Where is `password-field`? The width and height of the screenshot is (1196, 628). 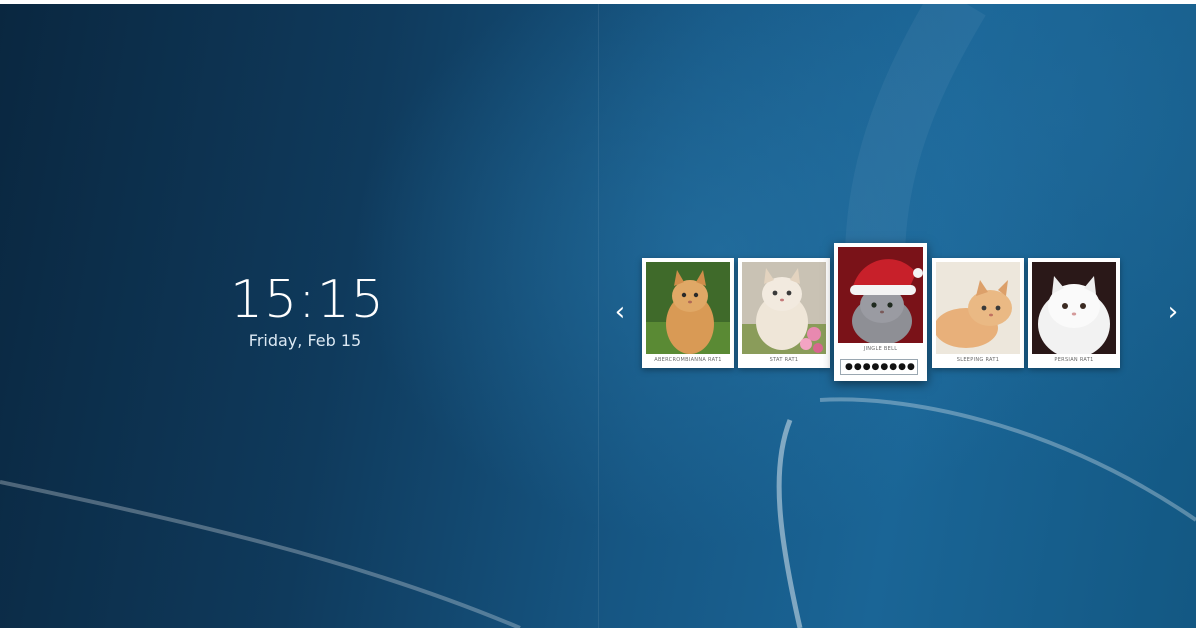 password-field is located at coordinates (879, 367).